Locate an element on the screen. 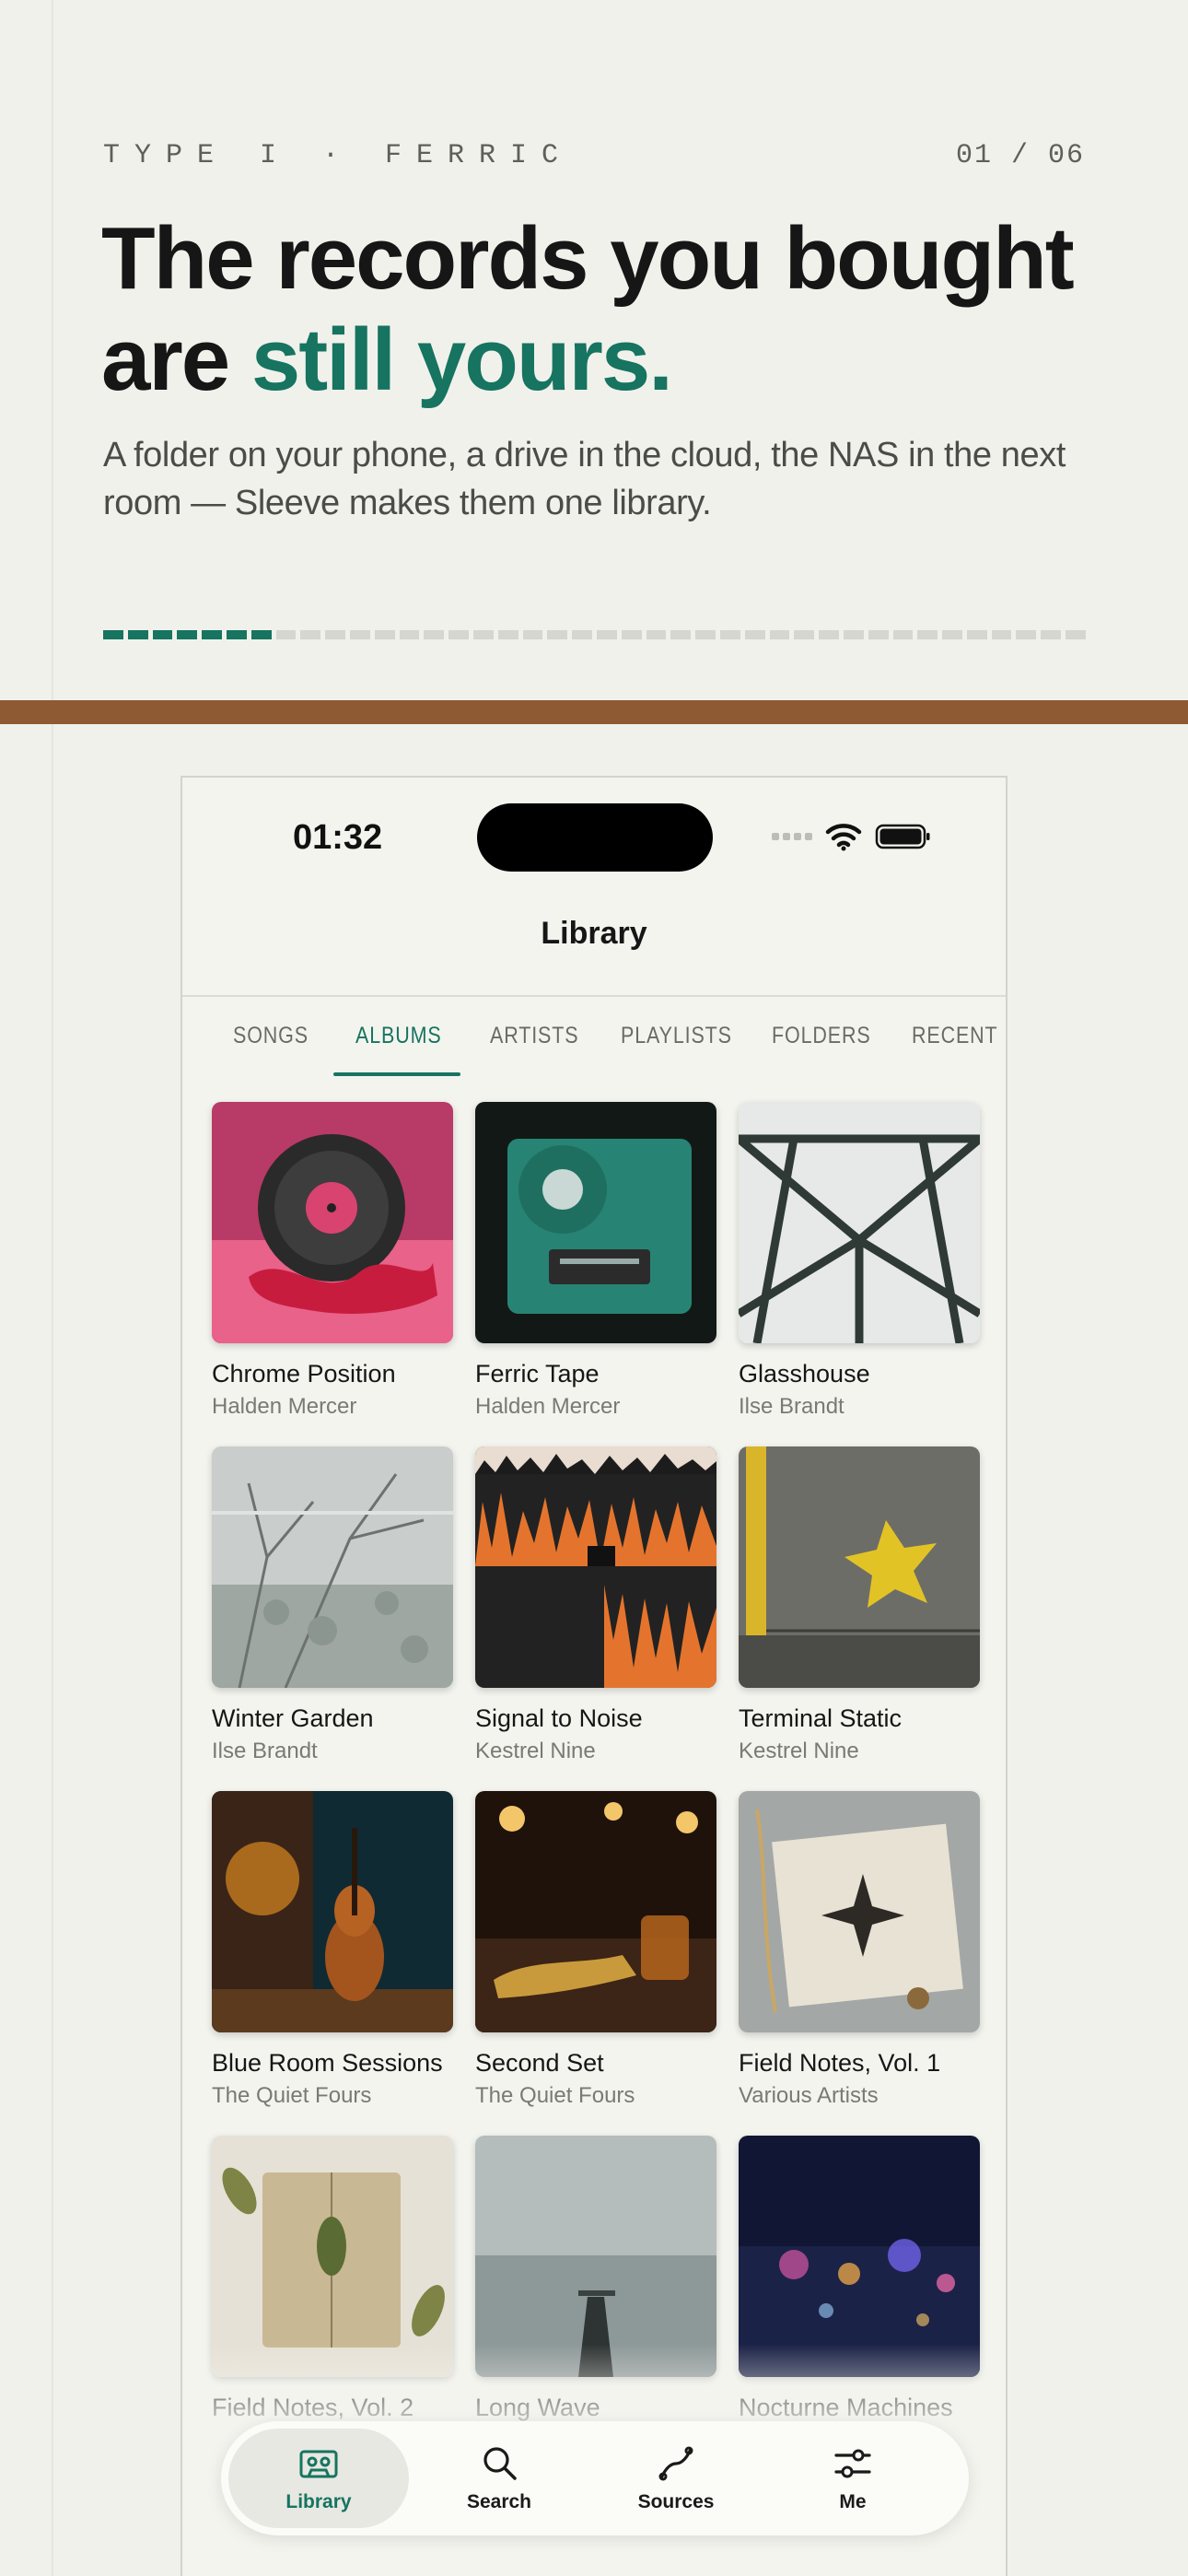 The image size is (1188, 2576). album-title: Second Set is located at coordinates (539, 2063).